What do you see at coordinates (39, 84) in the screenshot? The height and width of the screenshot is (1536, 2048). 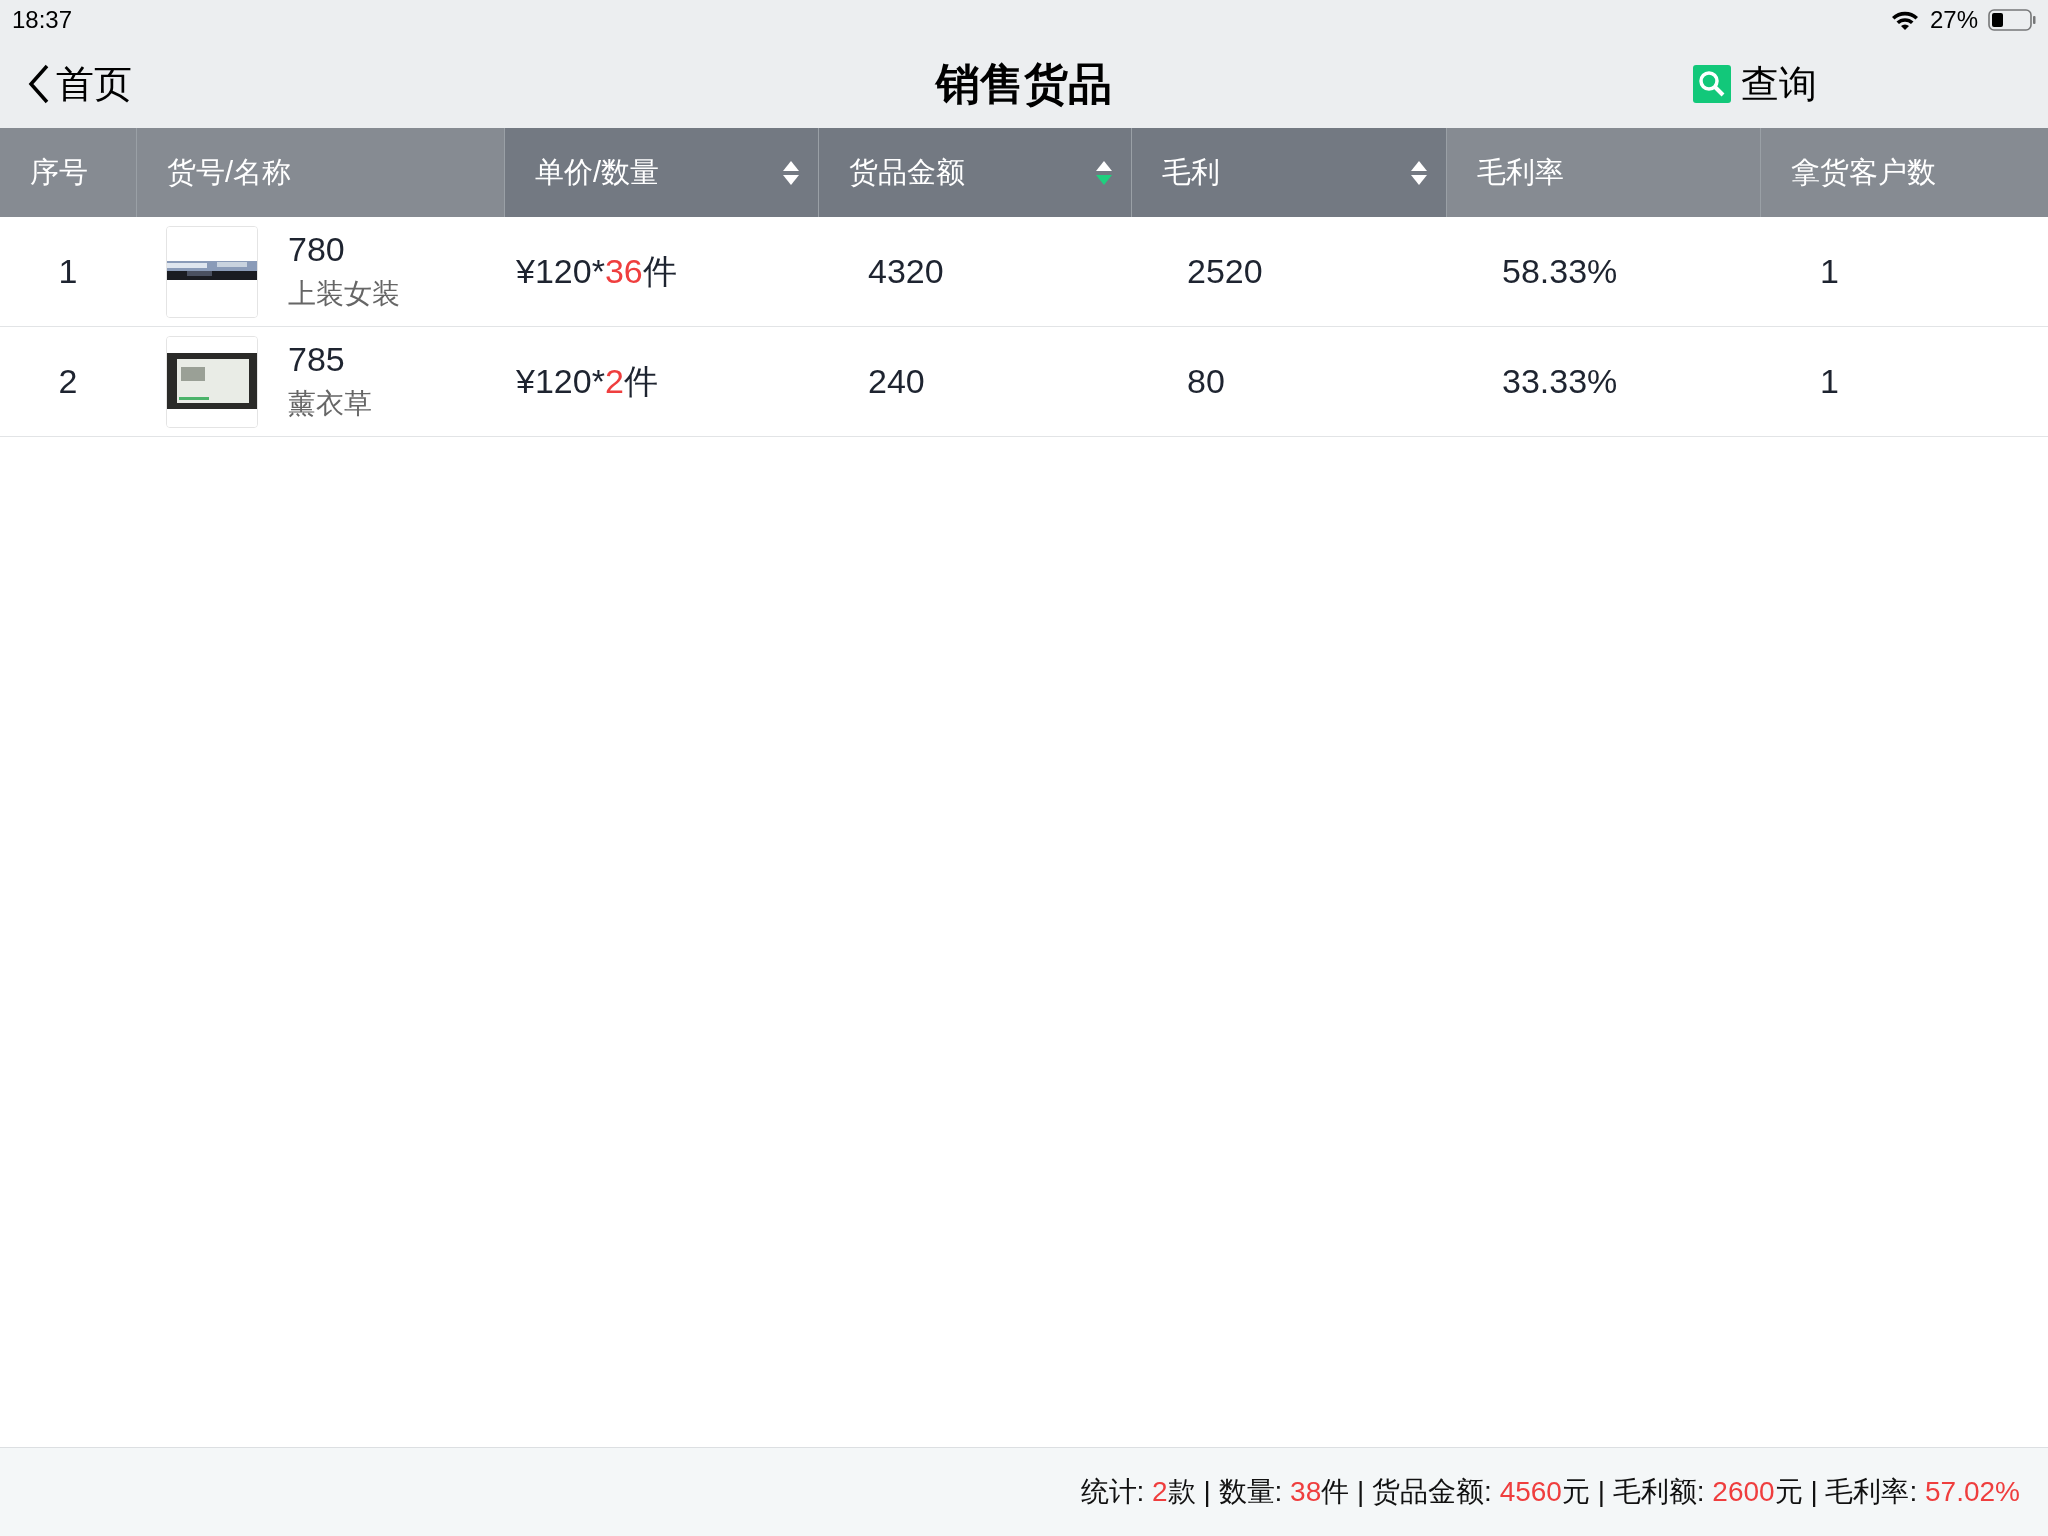 I see `back-chevron-icon` at bounding box center [39, 84].